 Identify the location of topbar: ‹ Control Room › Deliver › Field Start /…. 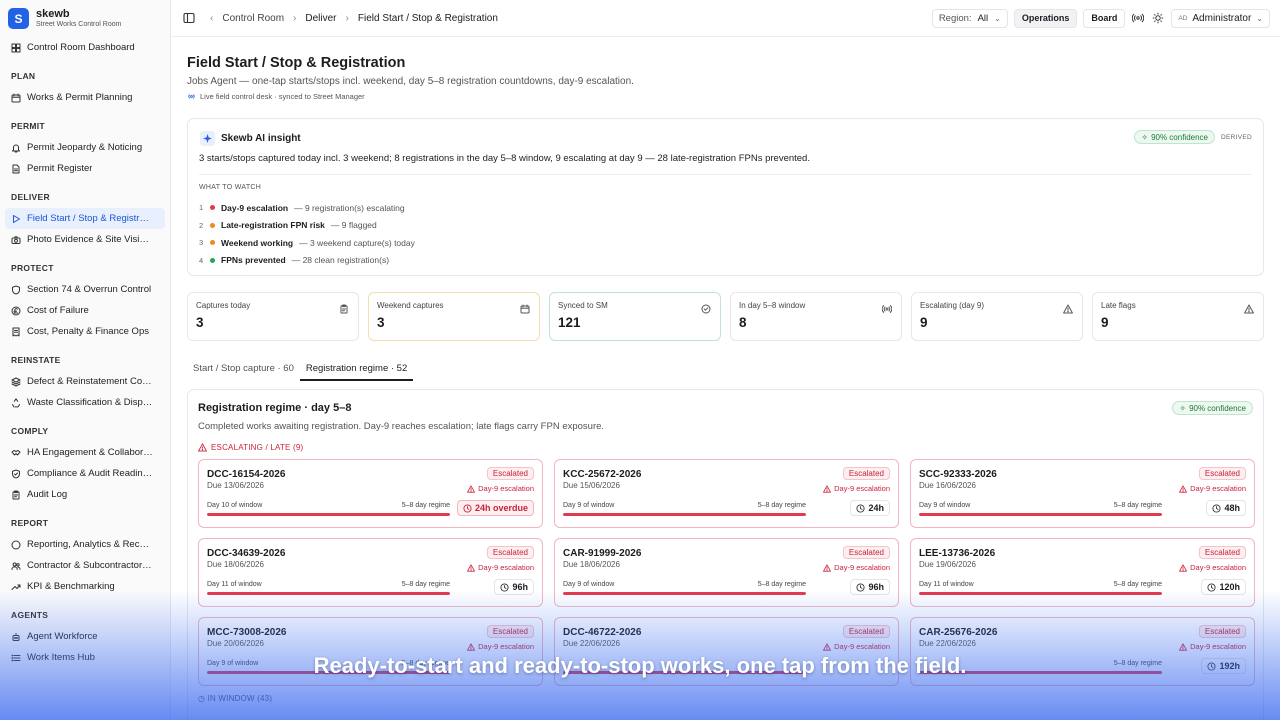
(725, 18).